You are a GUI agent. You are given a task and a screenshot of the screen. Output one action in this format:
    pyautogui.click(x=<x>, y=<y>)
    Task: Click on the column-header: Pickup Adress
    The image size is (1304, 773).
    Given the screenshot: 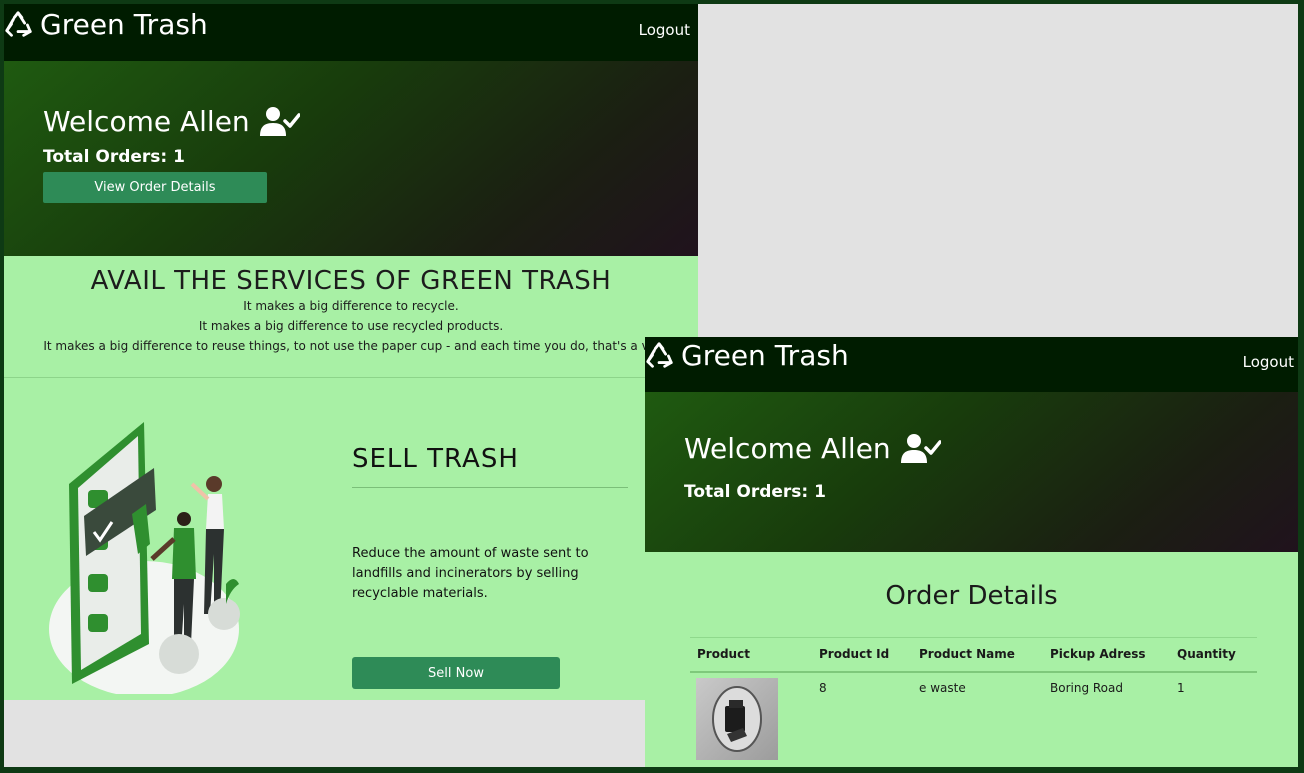 What is the action you would take?
    pyautogui.click(x=1106, y=655)
    